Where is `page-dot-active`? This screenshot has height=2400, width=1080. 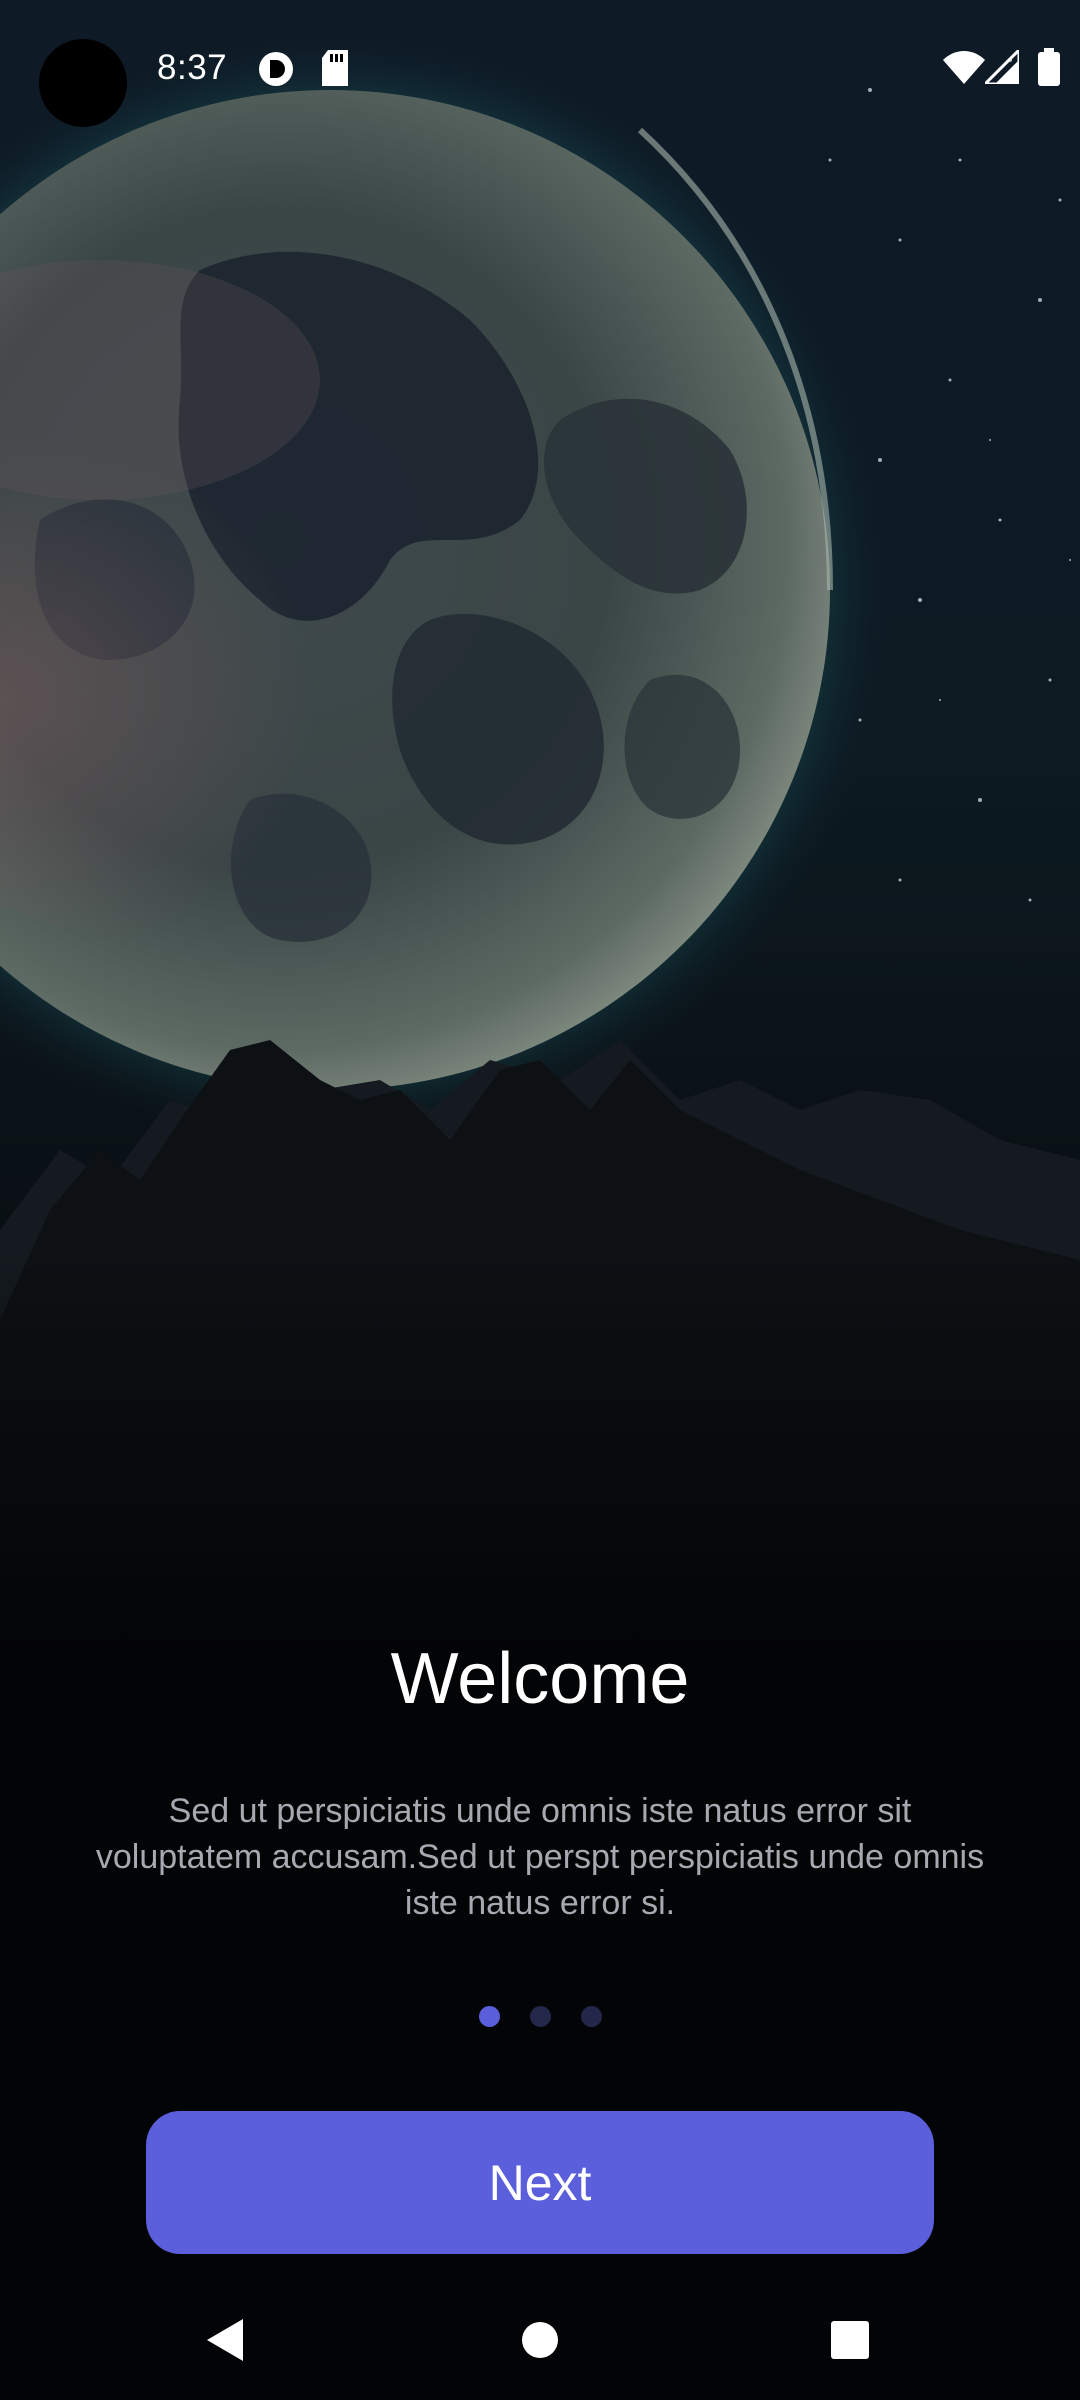 page-dot-active is located at coordinates (489, 2016).